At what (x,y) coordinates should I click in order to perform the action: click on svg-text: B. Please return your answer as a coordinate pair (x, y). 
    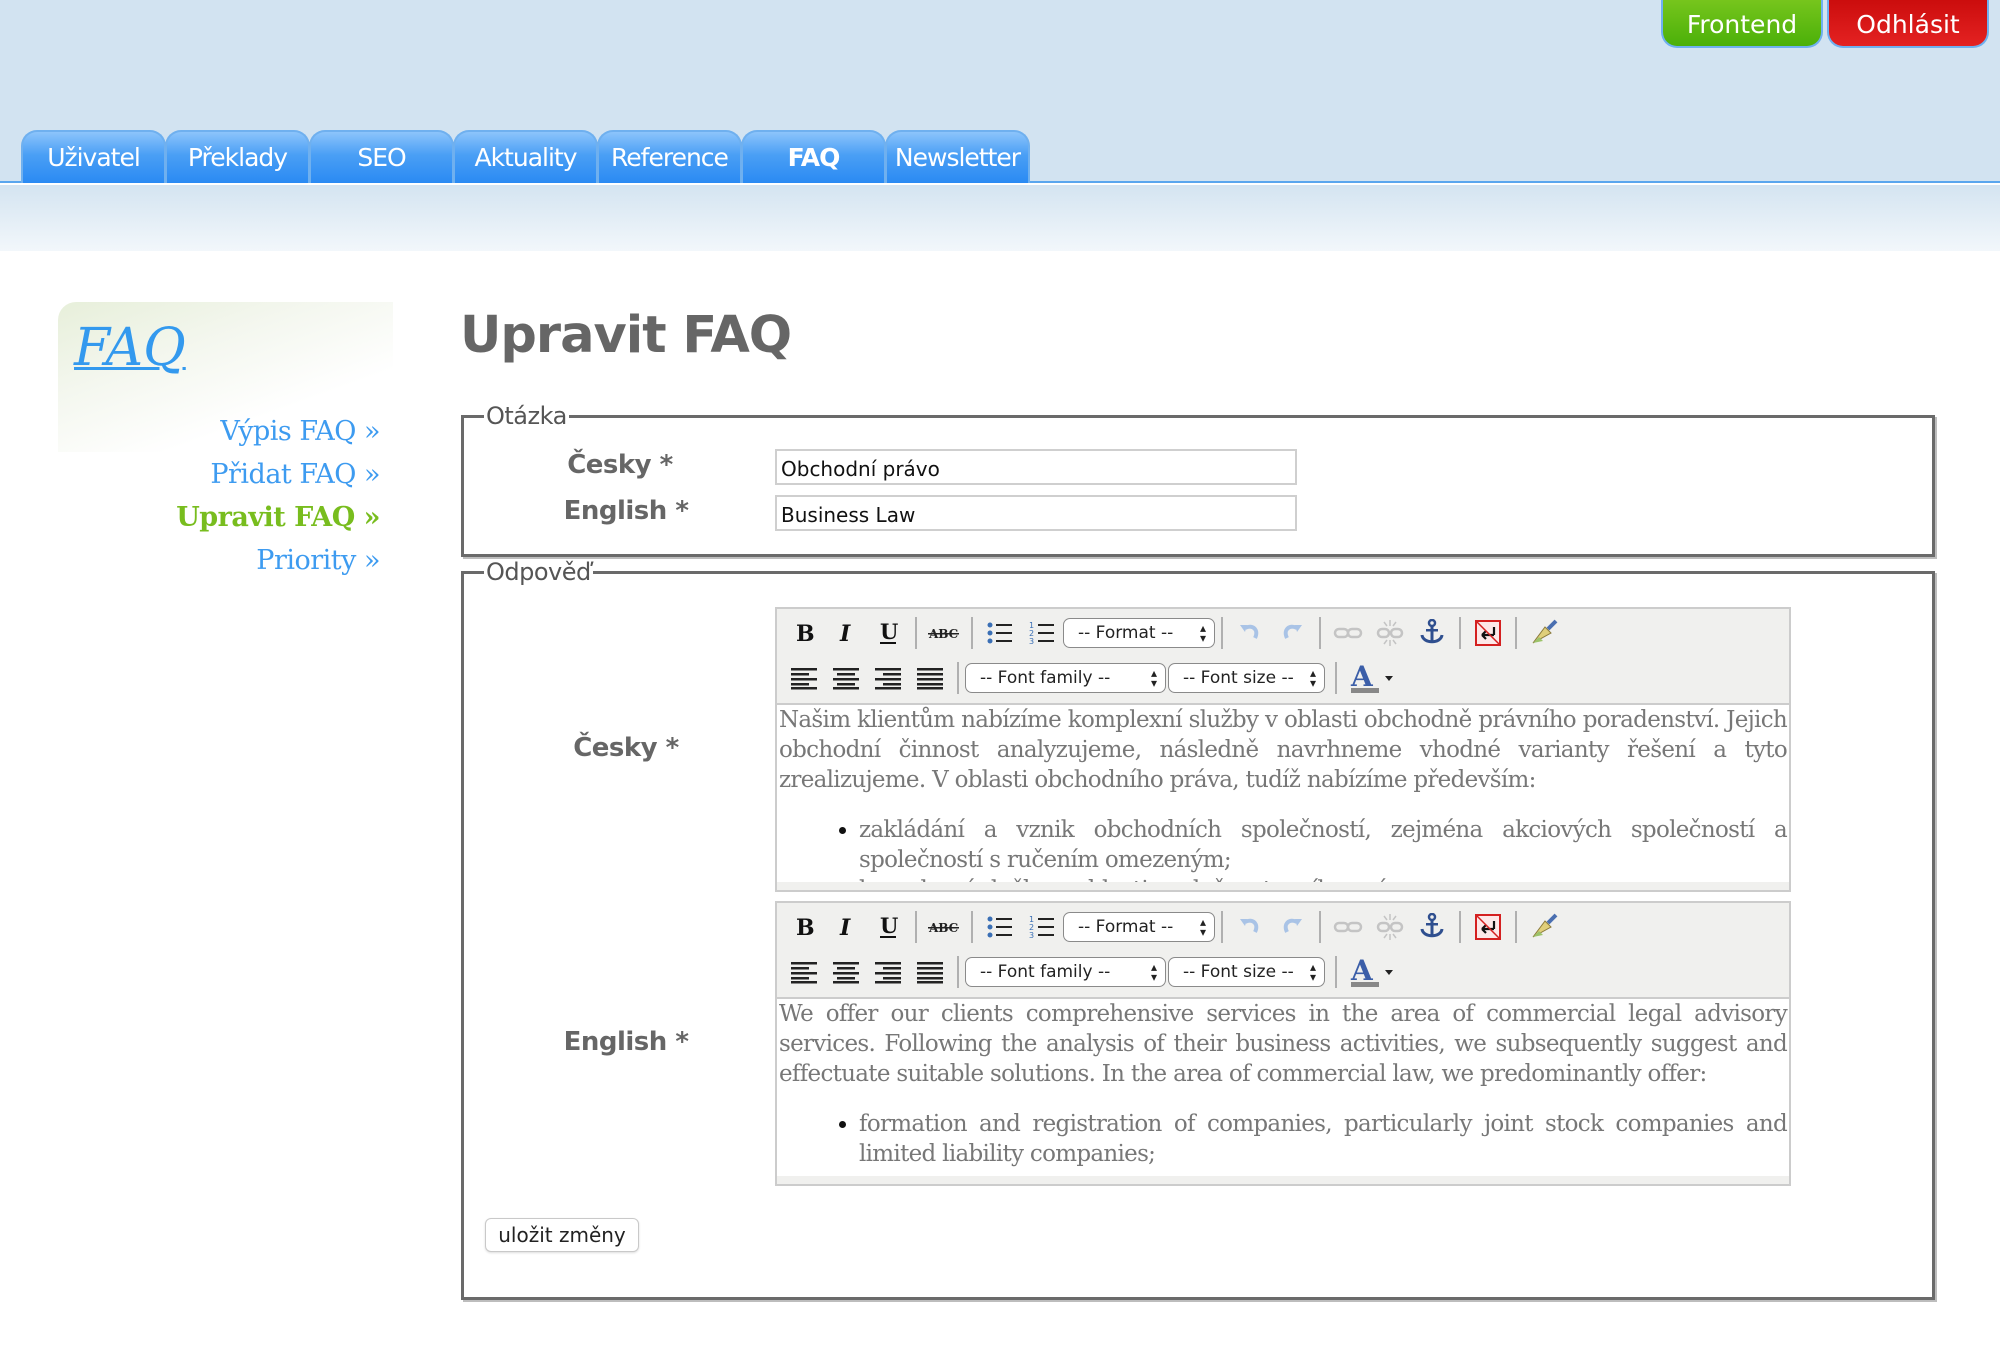
    Looking at the image, I should click on (805, 633).